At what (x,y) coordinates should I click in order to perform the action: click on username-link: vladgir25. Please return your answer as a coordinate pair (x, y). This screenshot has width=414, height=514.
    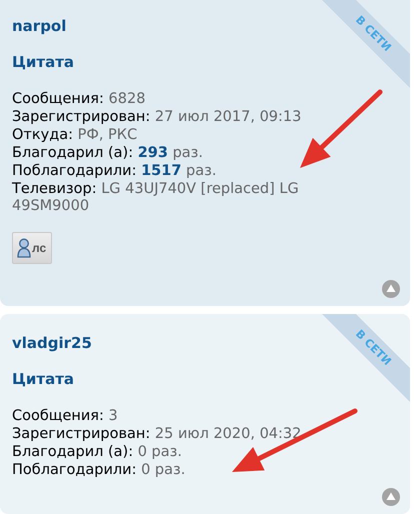
    Looking at the image, I should click on (52, 343).